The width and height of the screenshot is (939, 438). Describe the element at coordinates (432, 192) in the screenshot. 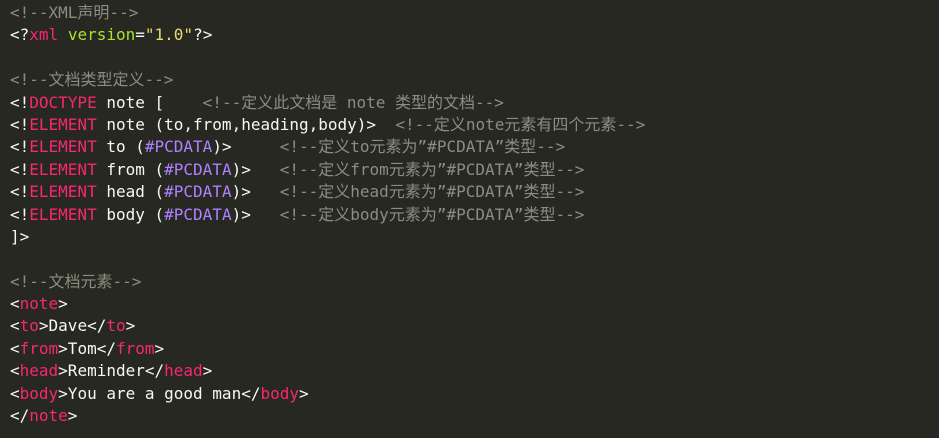

I see `code-token-comment: <!--定义head元素为”#PCDATA”类型-->` at that location.